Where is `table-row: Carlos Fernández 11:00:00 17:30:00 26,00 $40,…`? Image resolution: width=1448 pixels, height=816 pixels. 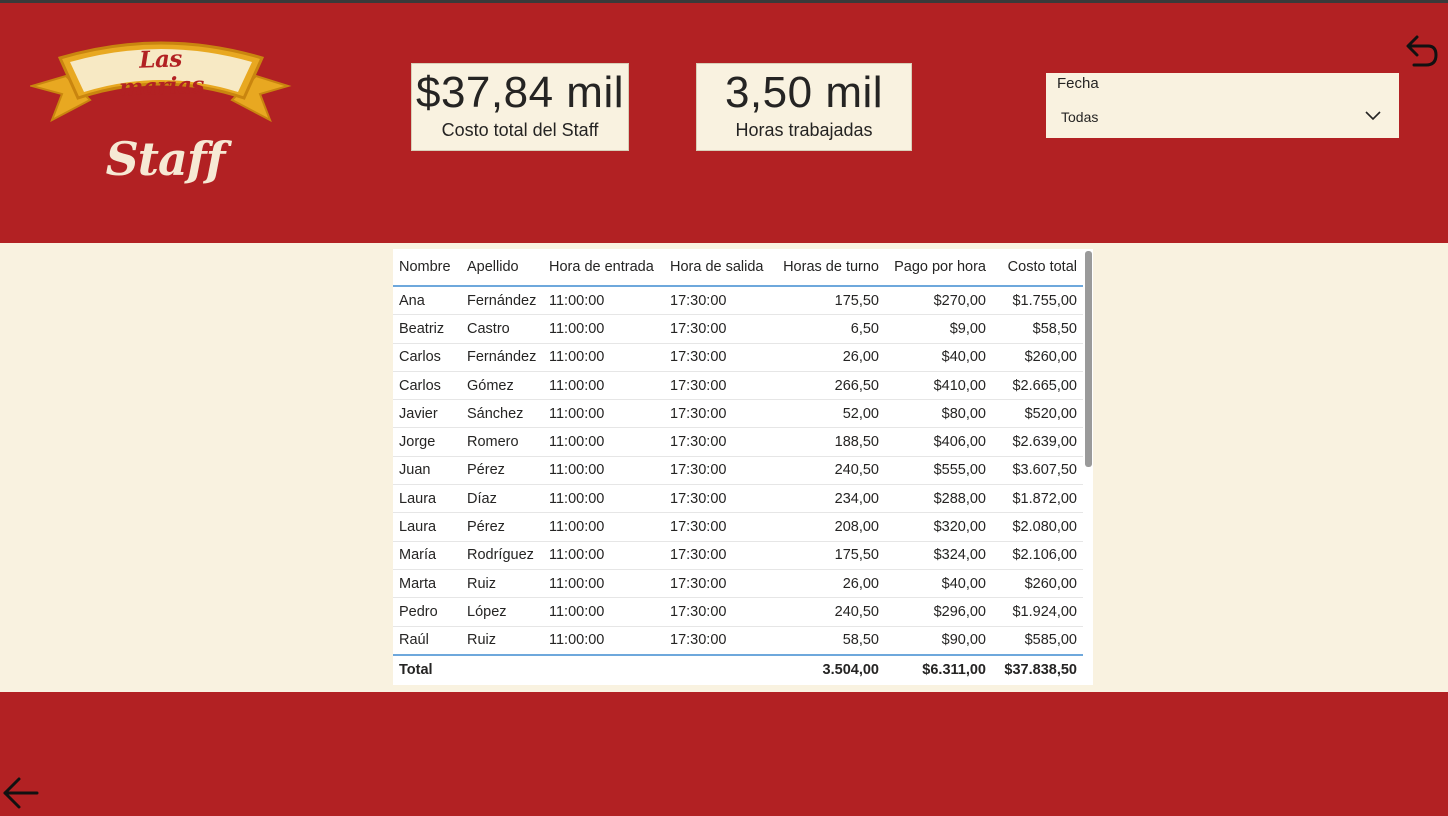
table-row: Carlos Fernández 11:00:00 17:30:00 26,00 $40,… is located at coordinates (738, 357).